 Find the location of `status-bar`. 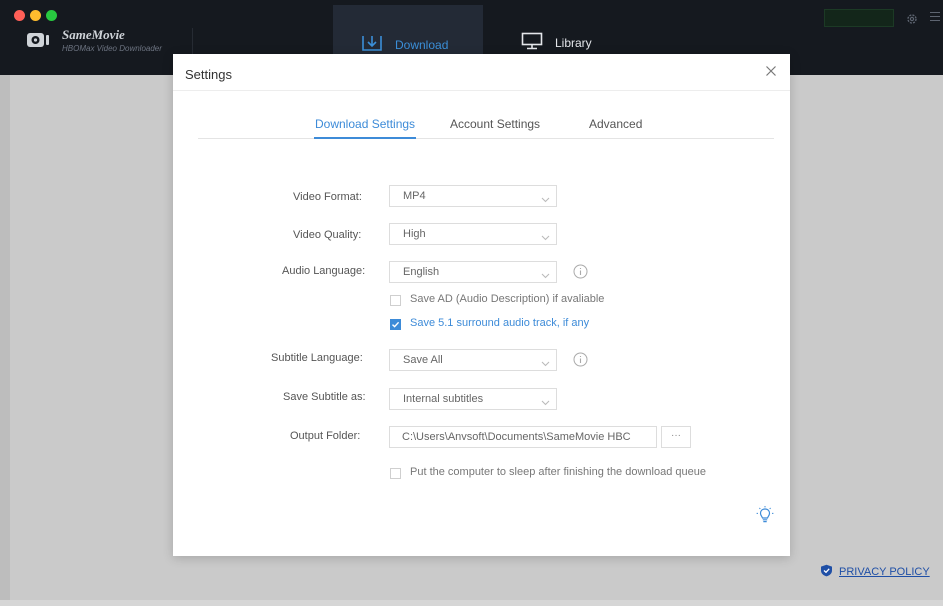

status-bar is located at coordinates (859, 18).